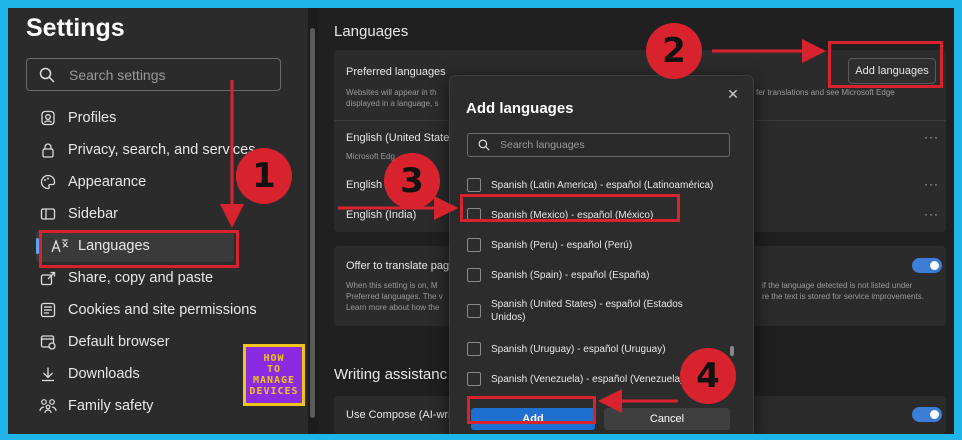  What do you see at coordinates (364, 185) in the screenshot?
I see `language-row-name: English` at bounding box center [364, 185].